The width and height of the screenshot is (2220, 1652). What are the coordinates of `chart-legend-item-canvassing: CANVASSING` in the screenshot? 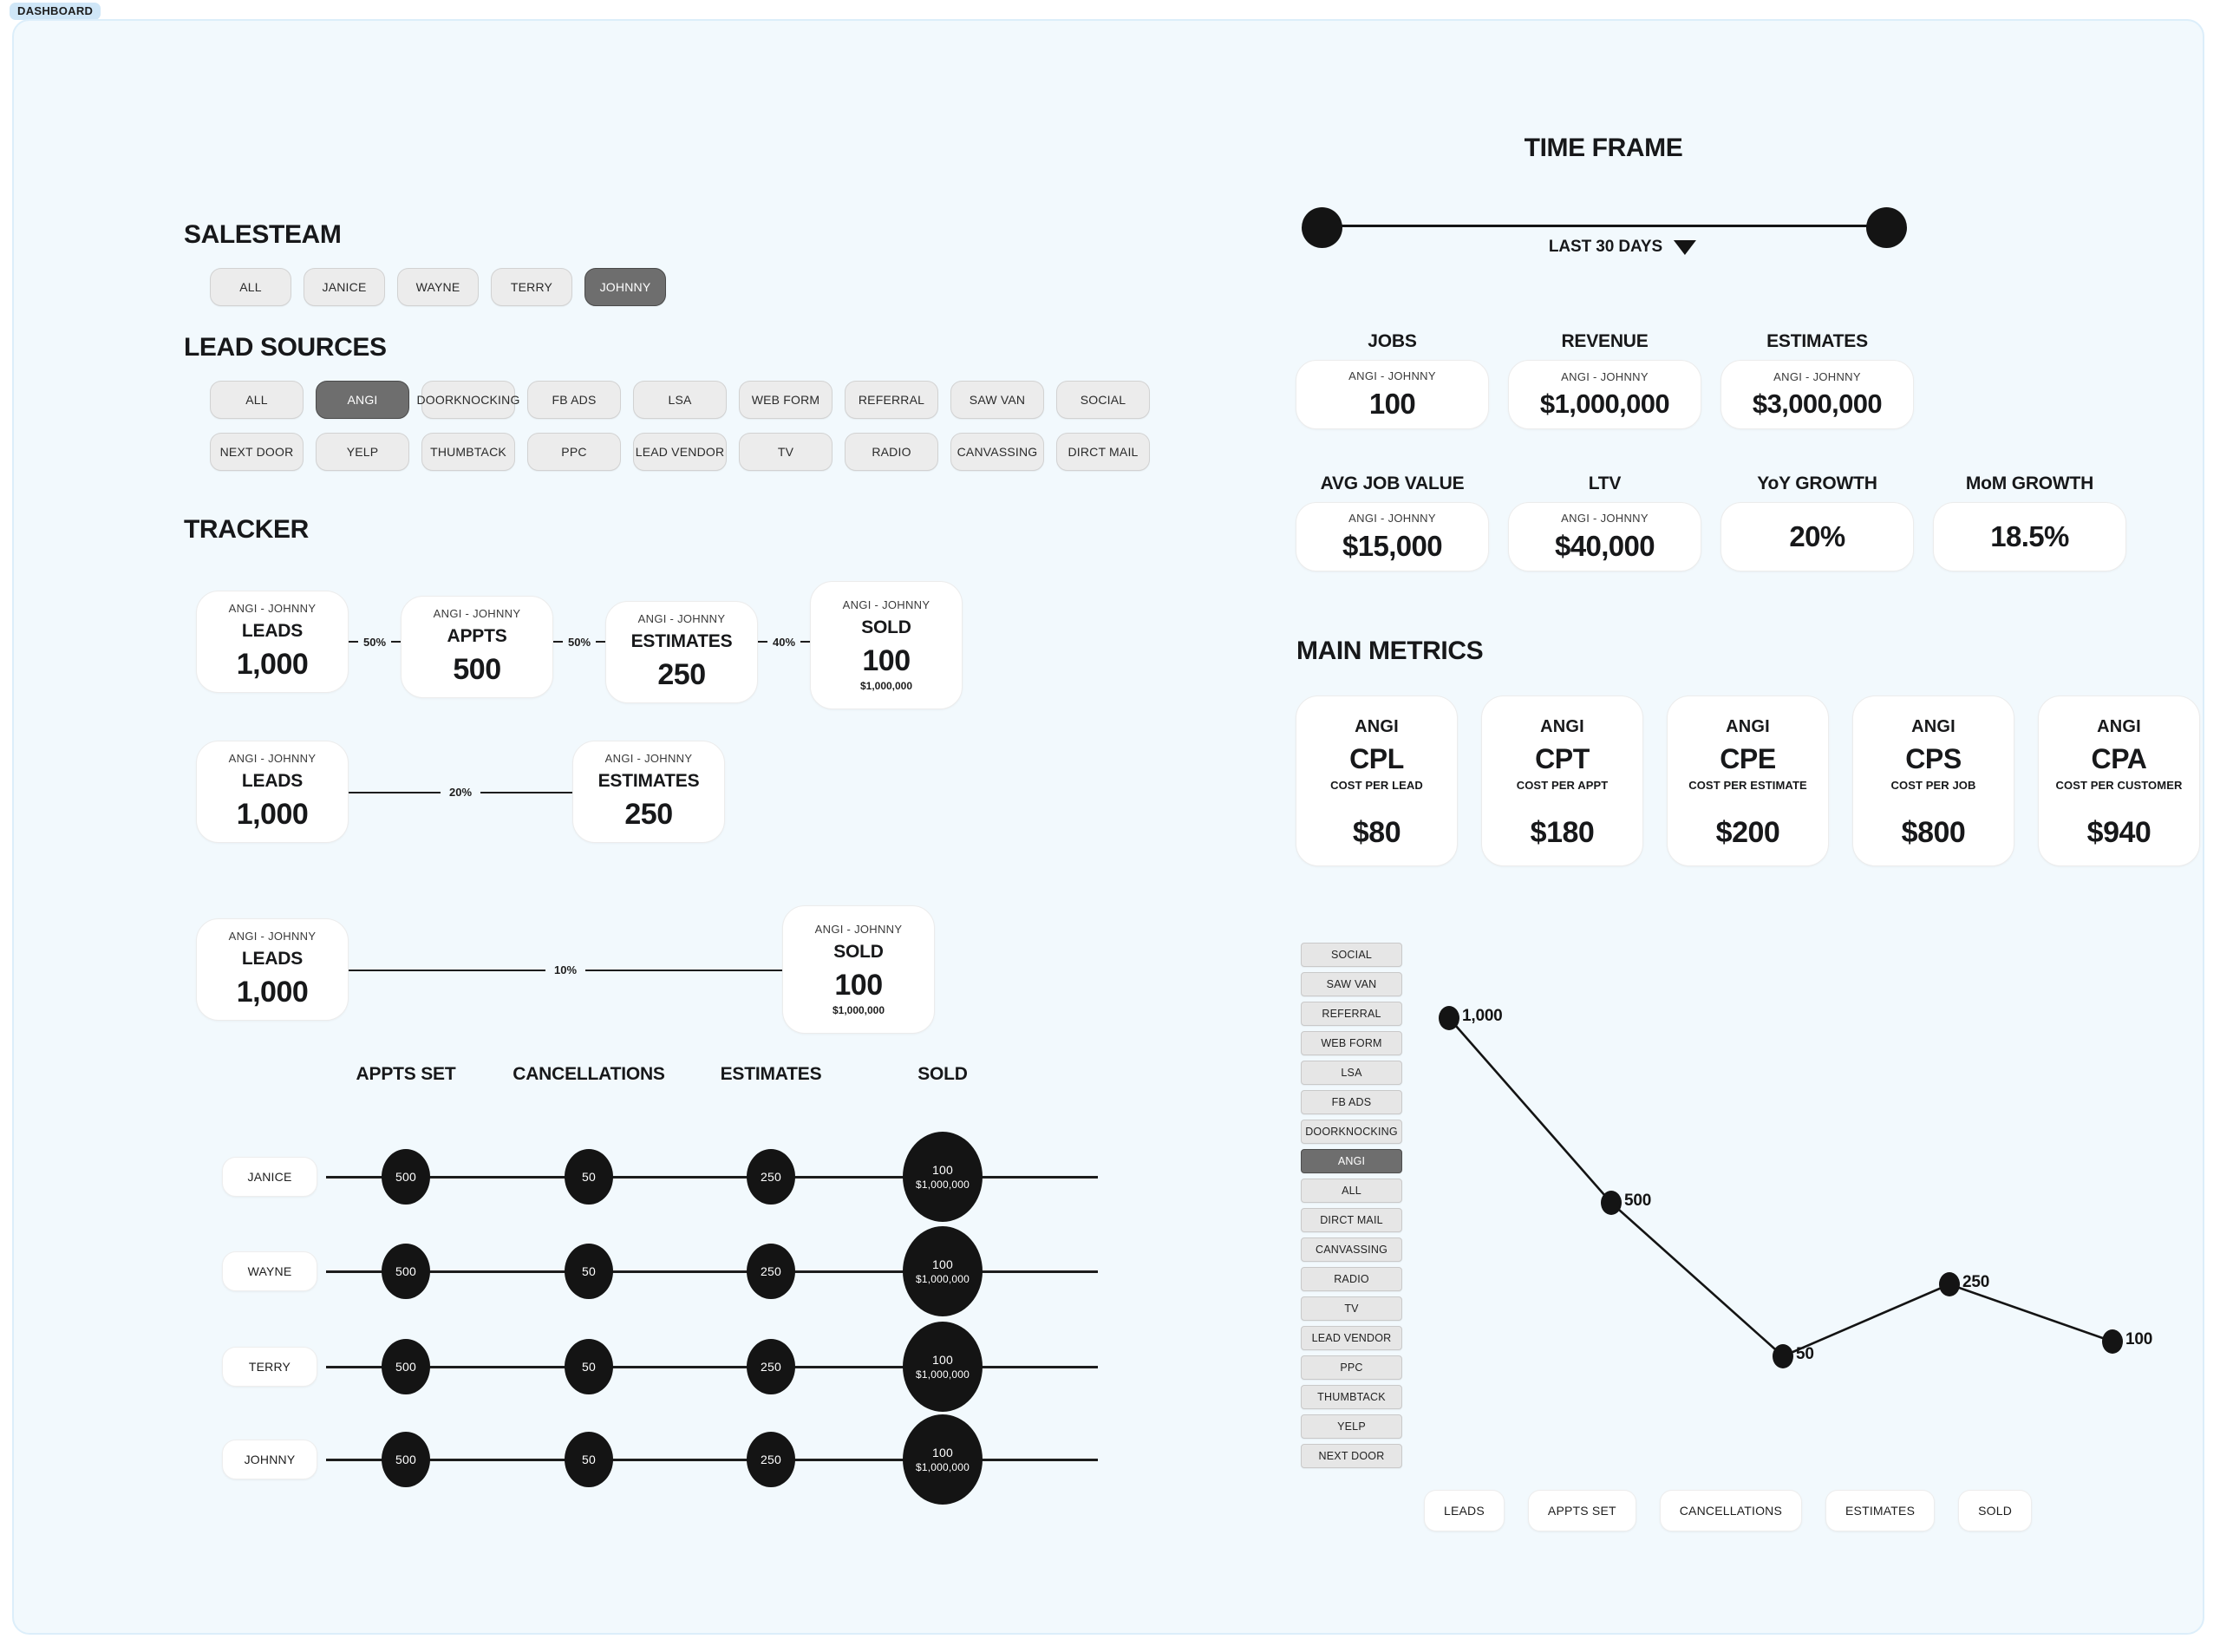 It's located at (1351, 1249).